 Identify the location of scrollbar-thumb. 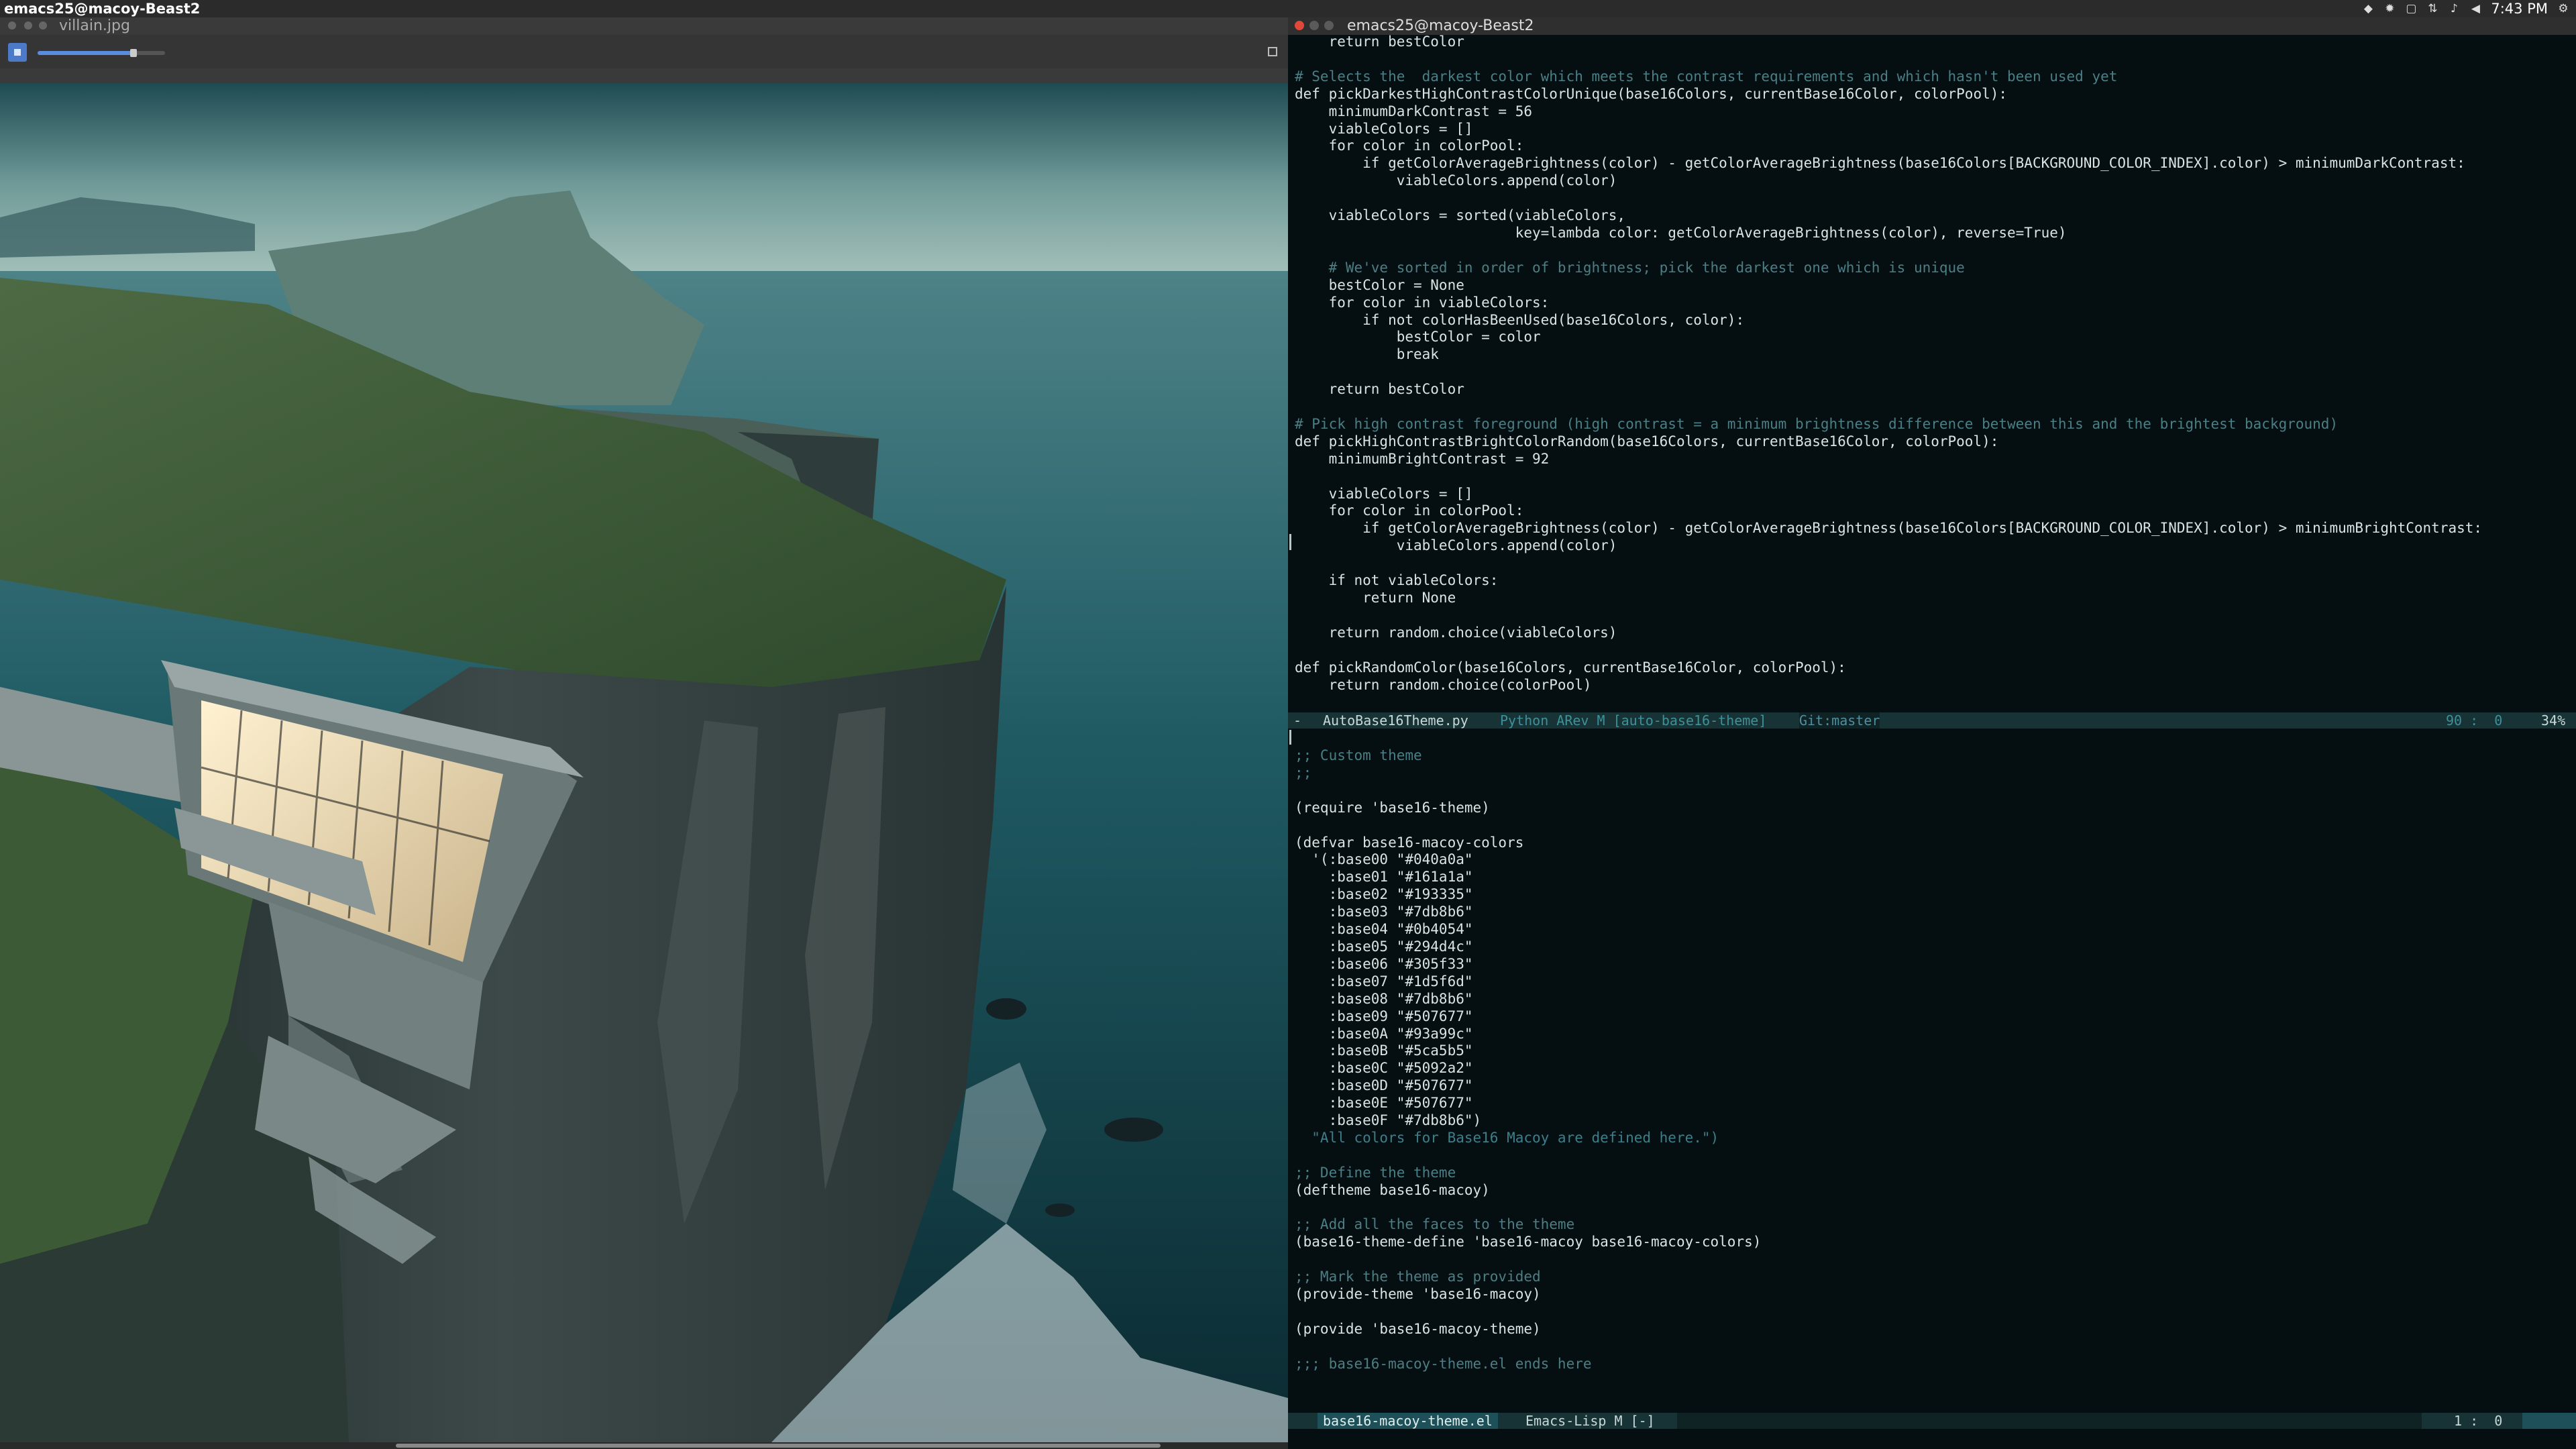
(778, 1446).